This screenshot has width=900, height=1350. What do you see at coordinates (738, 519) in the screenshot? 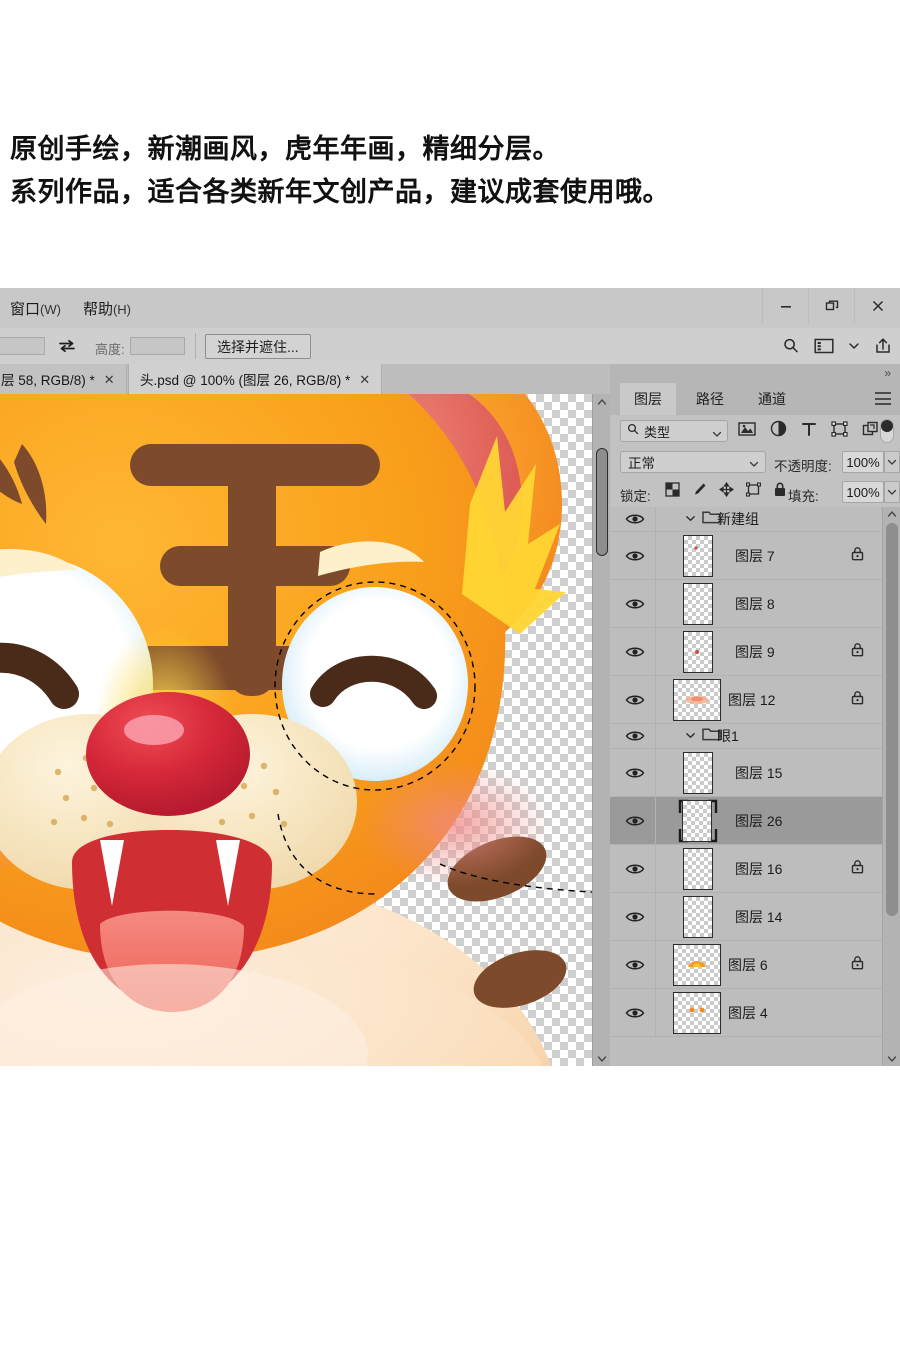
I see `layer-name: 新建组` at bounding box center [738, 519].